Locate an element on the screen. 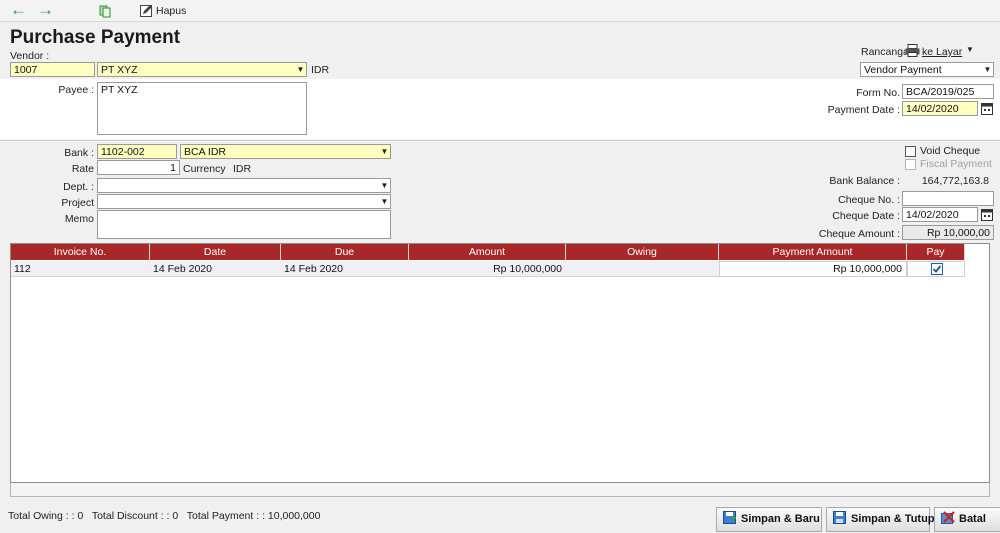 The width and height of the screenshot is (1000, 533). save-new-button: Simpan & Baru is located at coordinates (769, 519).